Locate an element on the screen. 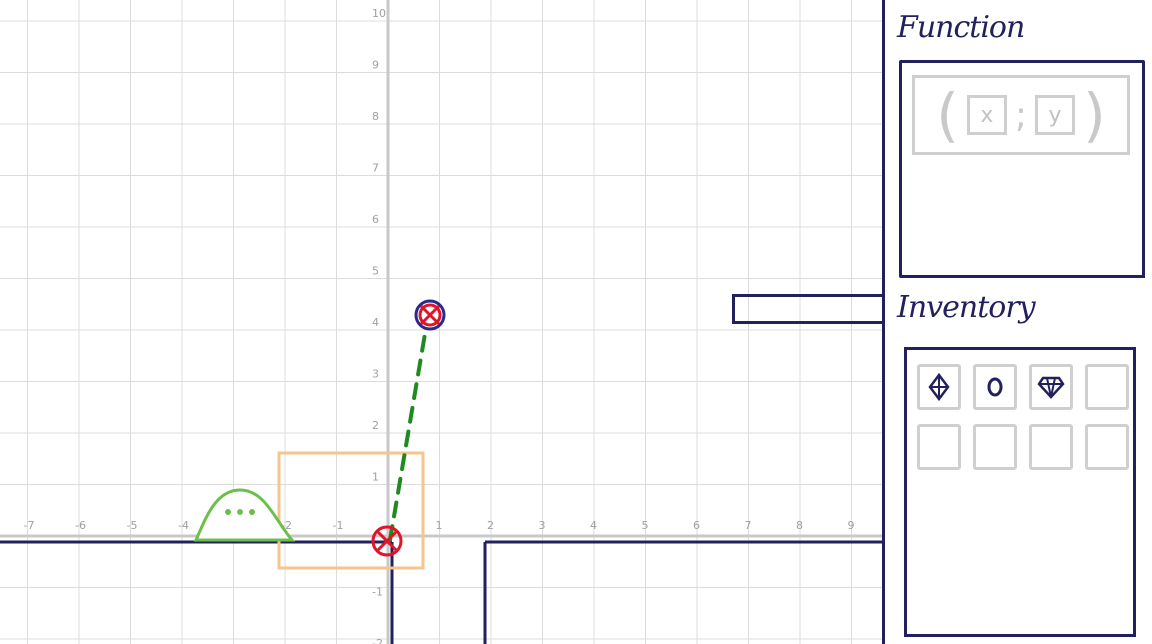 This screenshot has height=644, width=1152. x-tick-label: -6 is located at coordinates (80, 525).